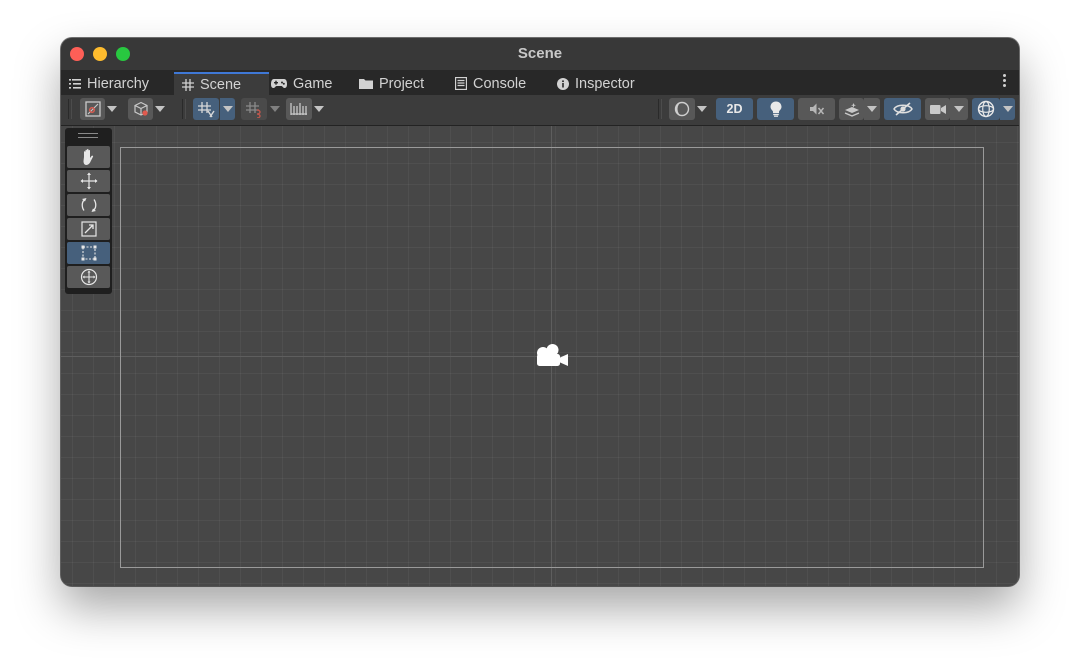 This screenshot has height=667, width=1080. I want to click on rotate-tool-button, so click(88, 205).